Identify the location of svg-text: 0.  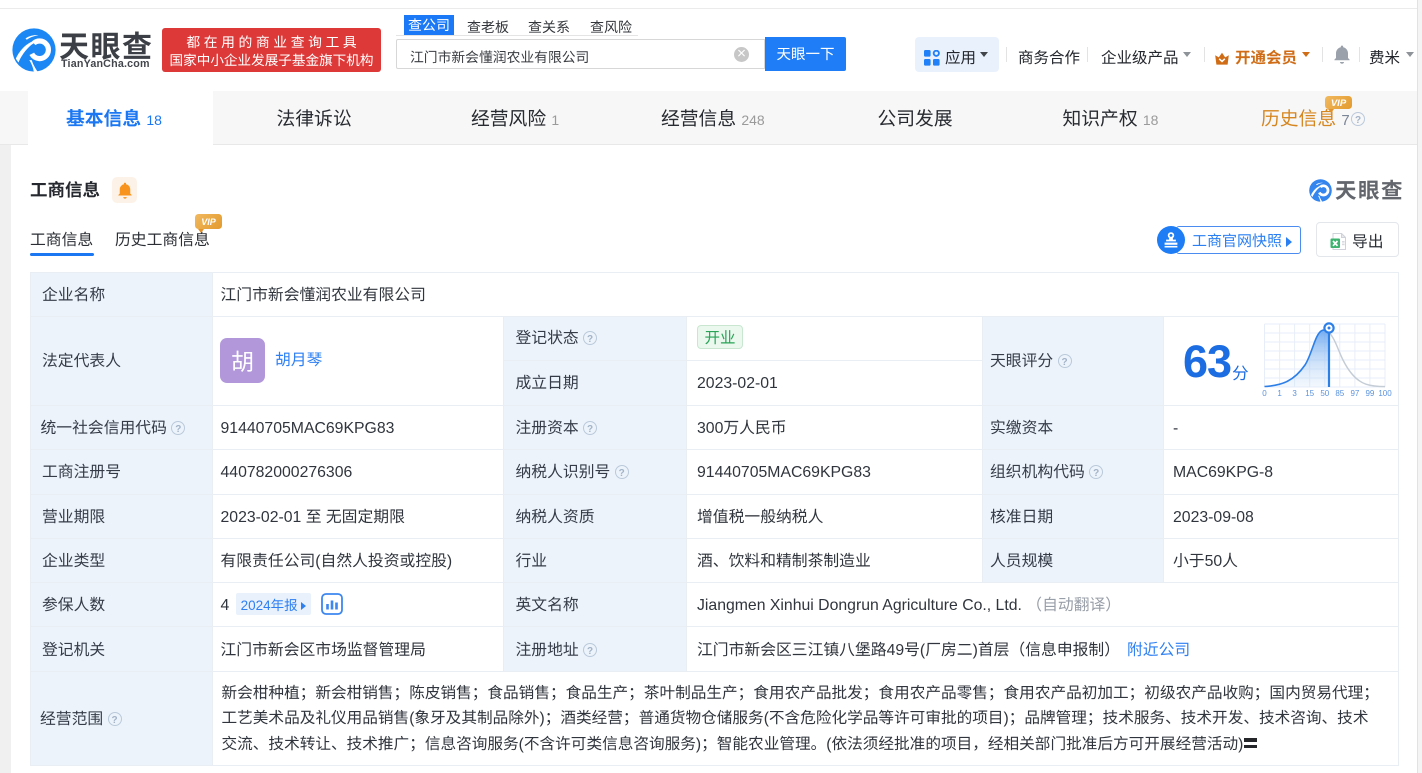
(1264, 393).